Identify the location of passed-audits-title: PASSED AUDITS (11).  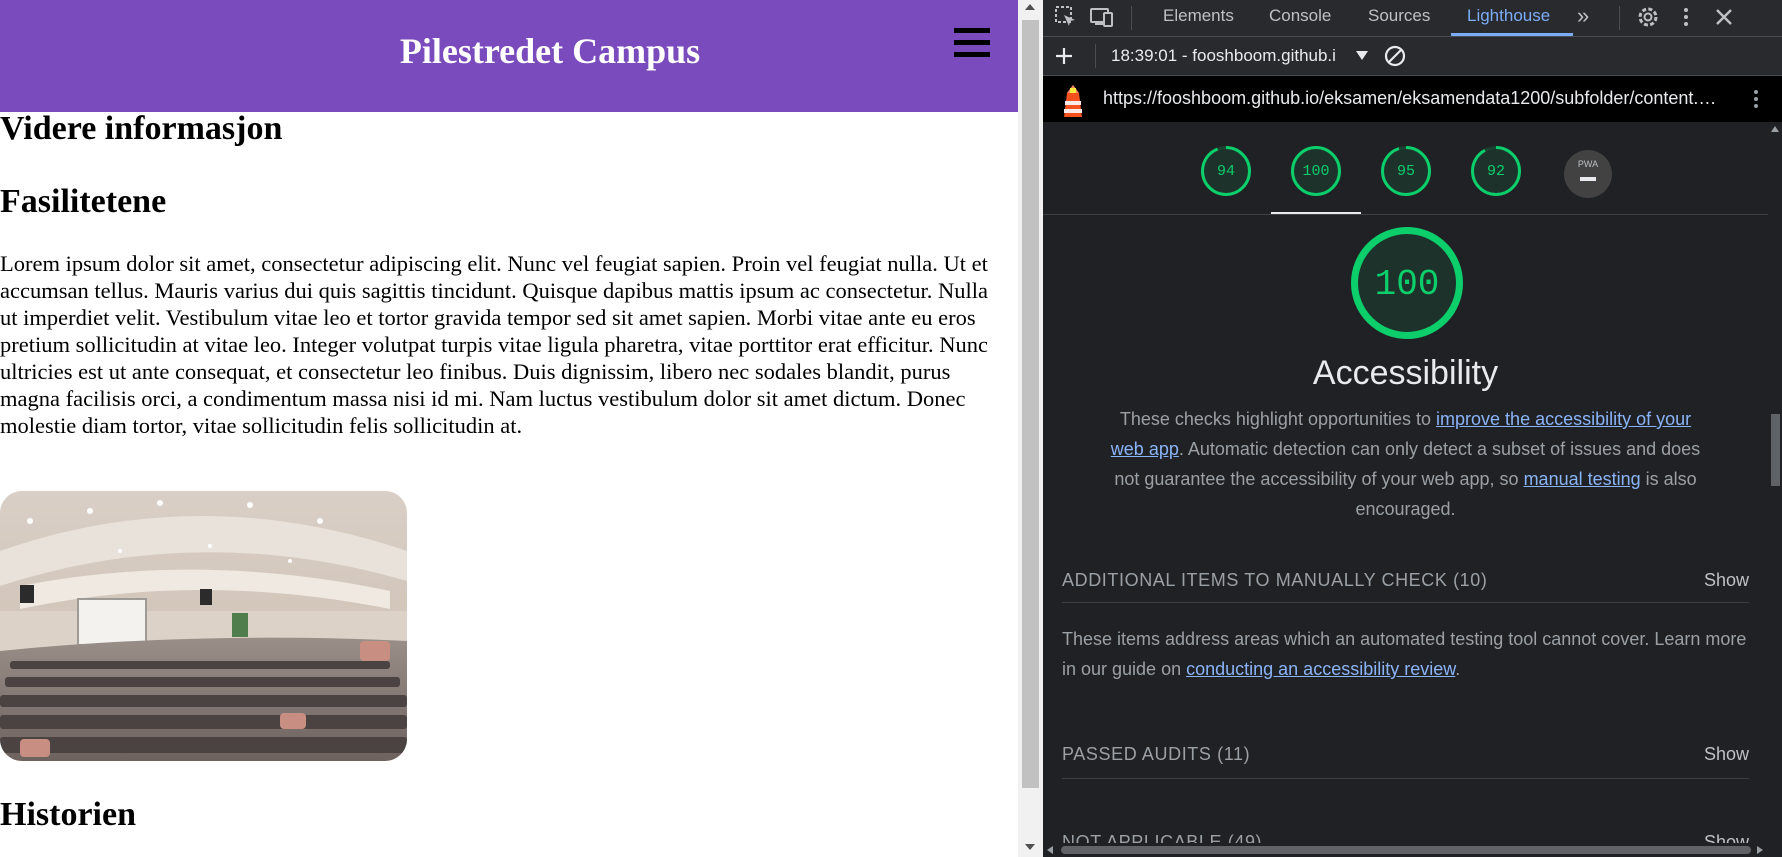
(1156, 754).